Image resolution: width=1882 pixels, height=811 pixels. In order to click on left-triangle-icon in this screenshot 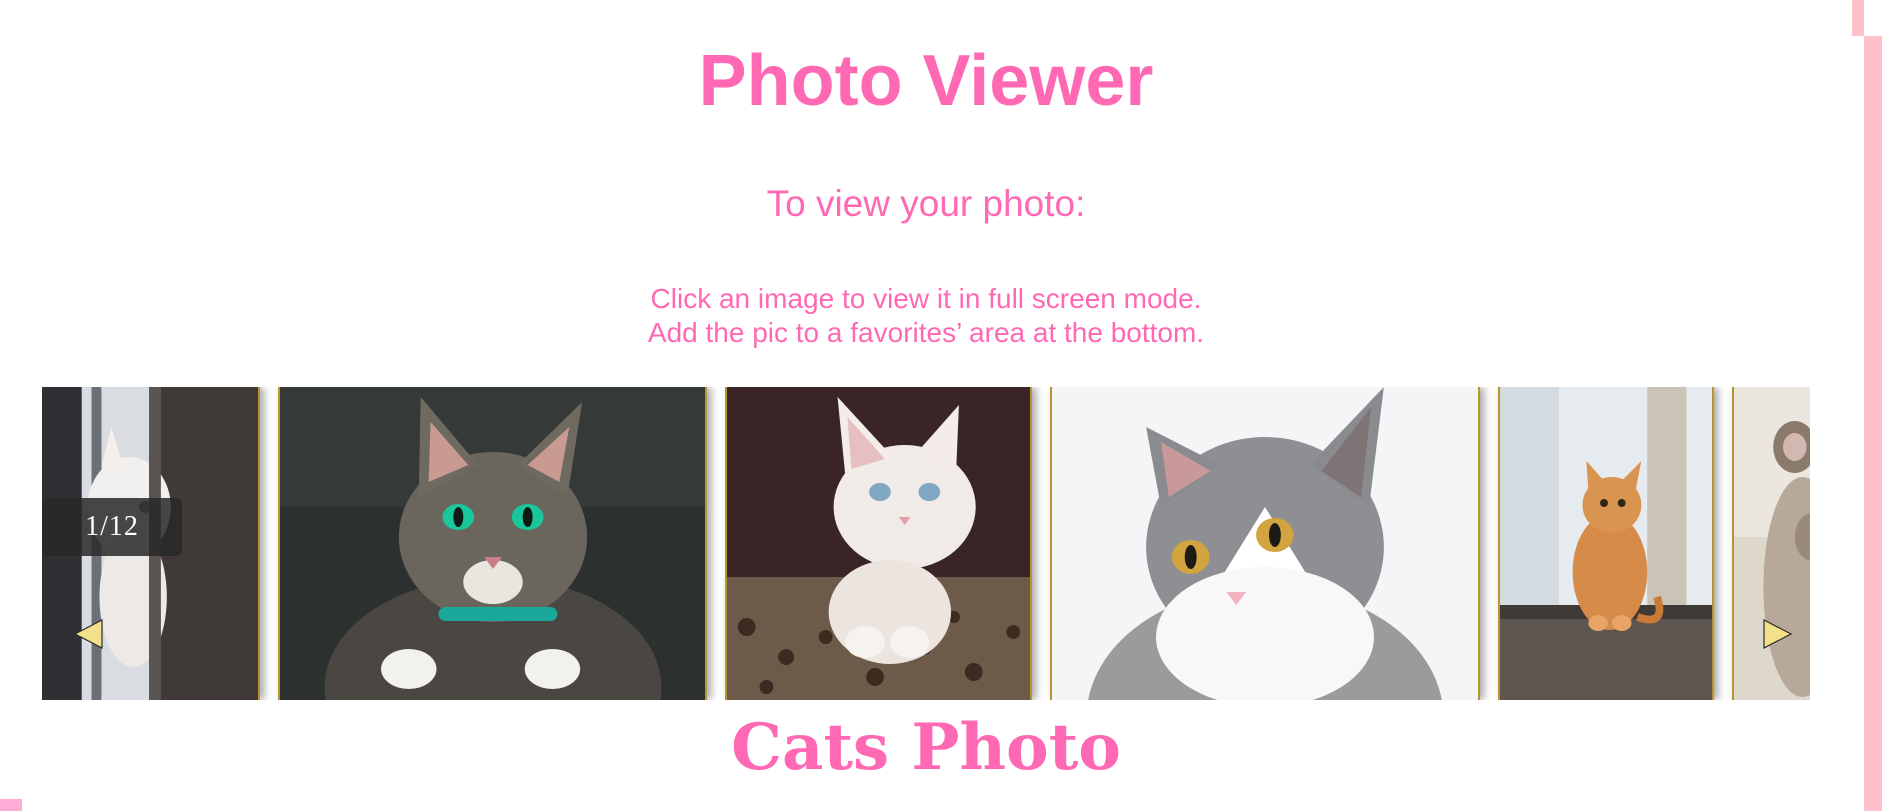, I will do `click(88, 634)`.